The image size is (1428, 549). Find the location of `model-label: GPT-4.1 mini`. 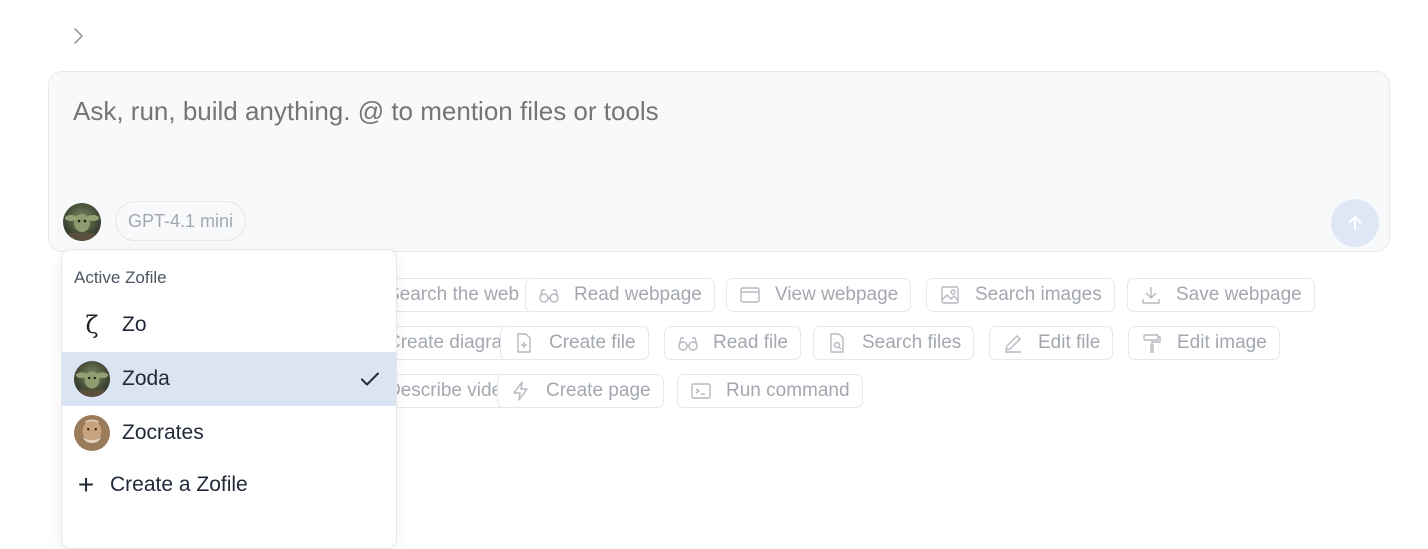

model-label: GPT-4.1 mini is located at coordinates (181, 221).